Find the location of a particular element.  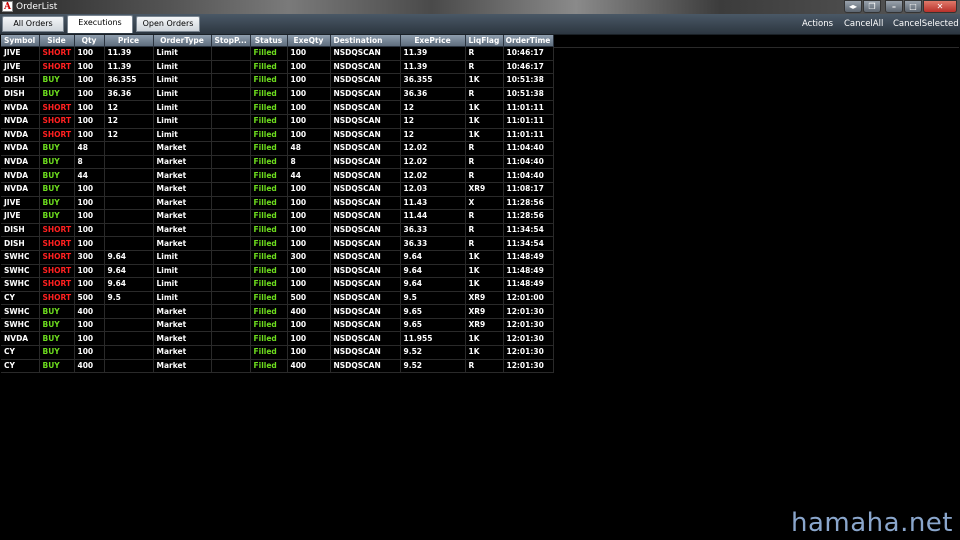

cancel-all-button: CancelAll is located at coordinates (863, 24).